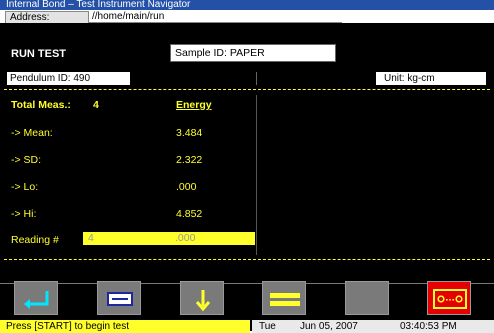  What do you see at coordinates (194, 105) in the screenshot?
I see `energy-column-header: Energy` at bounding box center [194, 105].